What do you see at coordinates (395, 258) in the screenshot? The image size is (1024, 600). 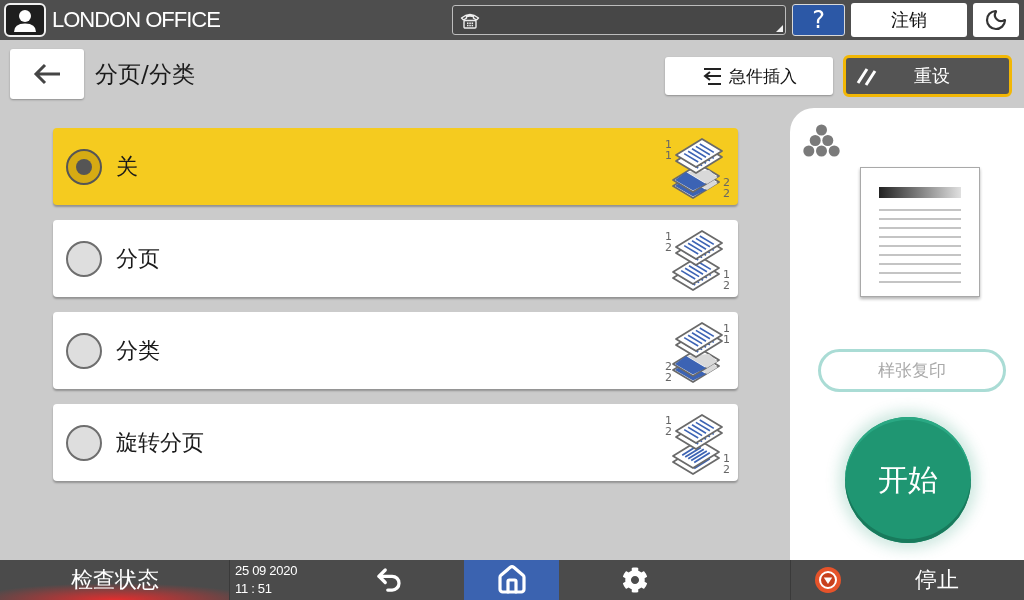 I see `option-row: 分页 1 2 1 2` at bounding box center [395, 258].